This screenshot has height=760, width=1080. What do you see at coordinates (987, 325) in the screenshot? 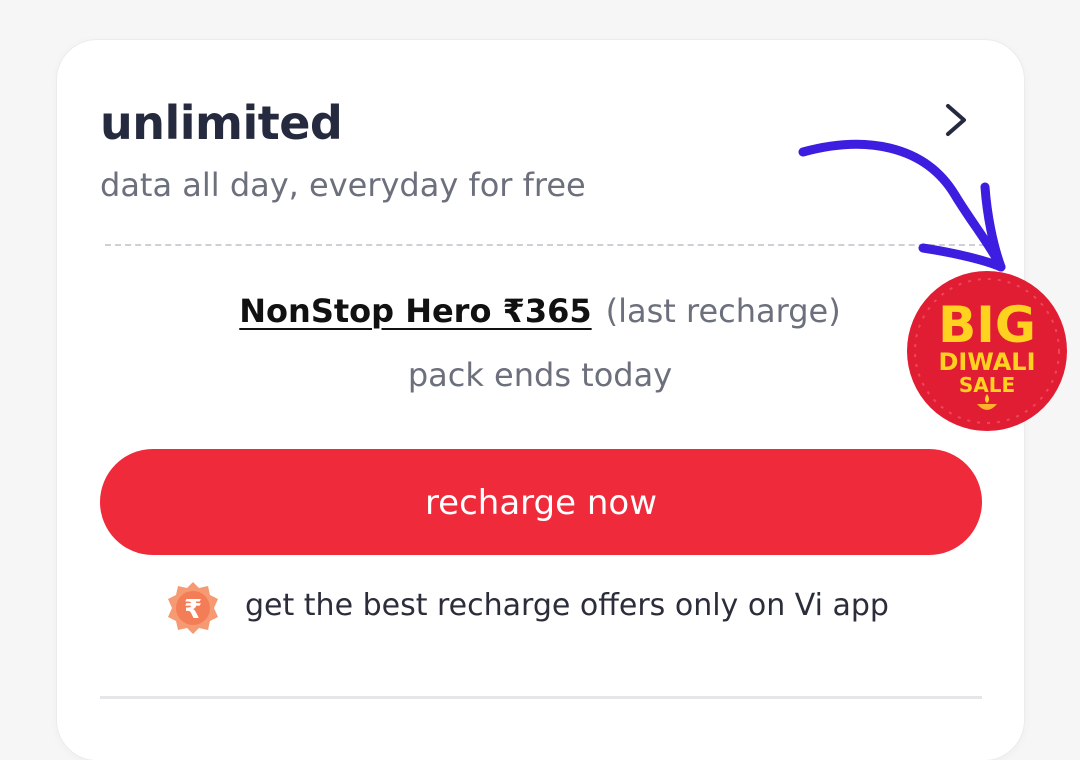
I see `badge-line-big: BIG` at bounding box center [987, 325].